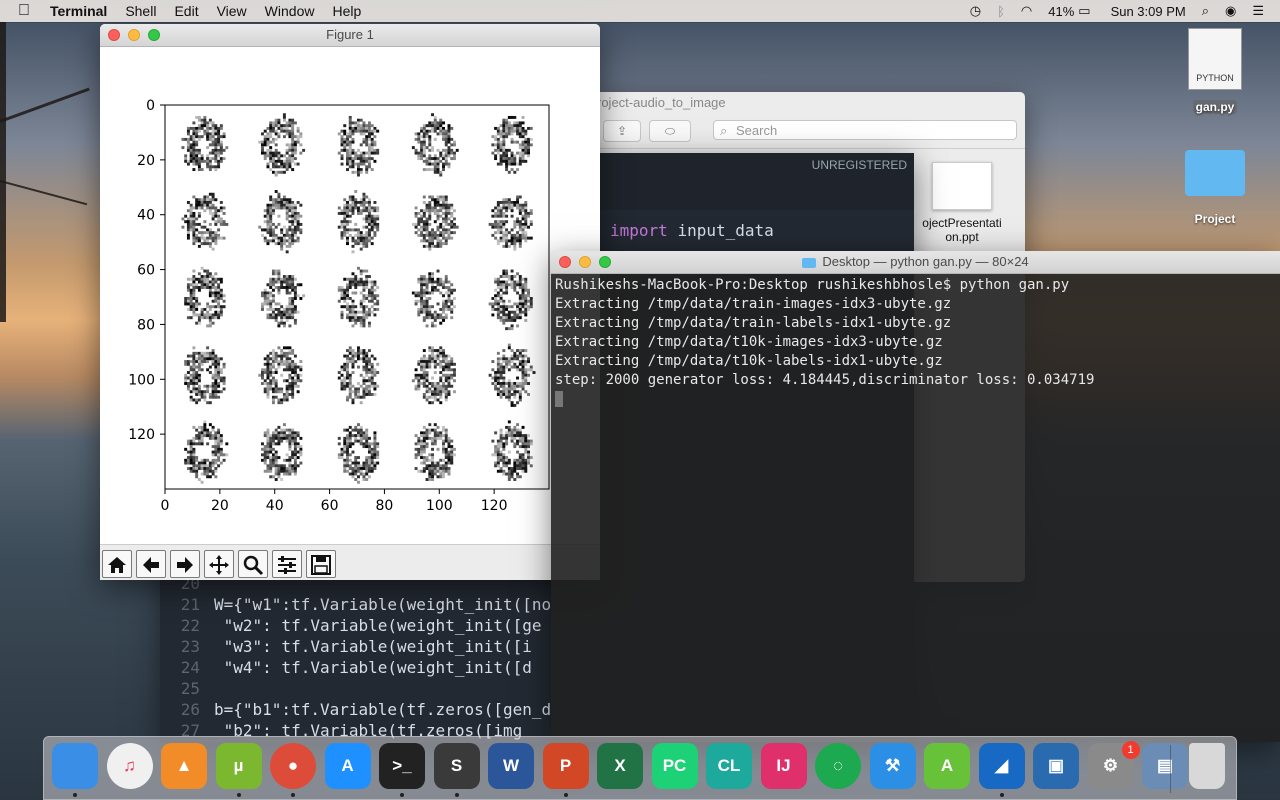 Image resolution: width=1280 pixels, height=800 pixels. What do you see at coordinates (1001, 11) in the screenshot?
I see `bluetooth-icon: ᛒ` at bounding box center [1001, 11].